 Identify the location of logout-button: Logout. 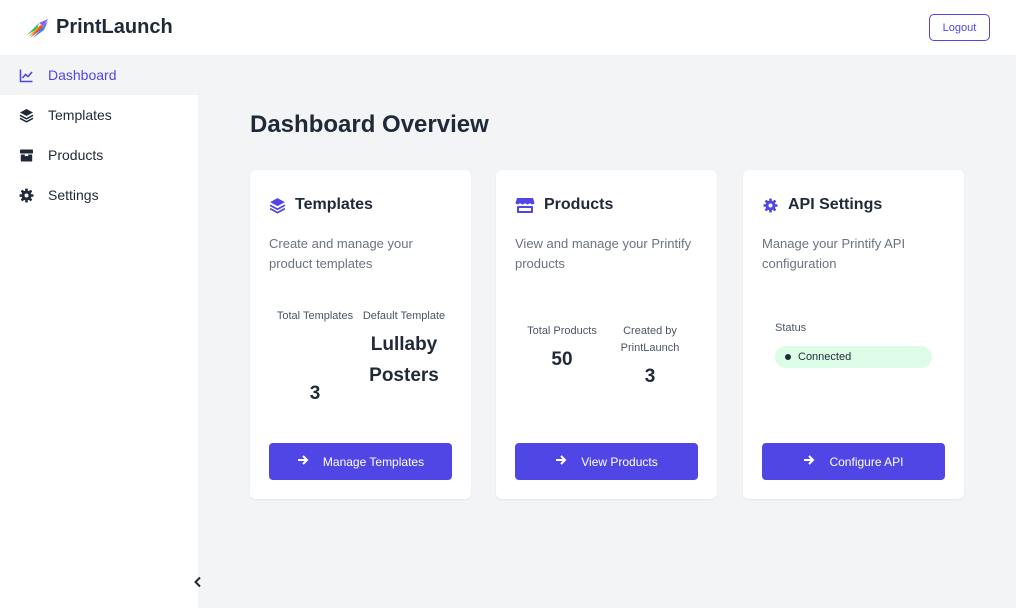
(959, 27).